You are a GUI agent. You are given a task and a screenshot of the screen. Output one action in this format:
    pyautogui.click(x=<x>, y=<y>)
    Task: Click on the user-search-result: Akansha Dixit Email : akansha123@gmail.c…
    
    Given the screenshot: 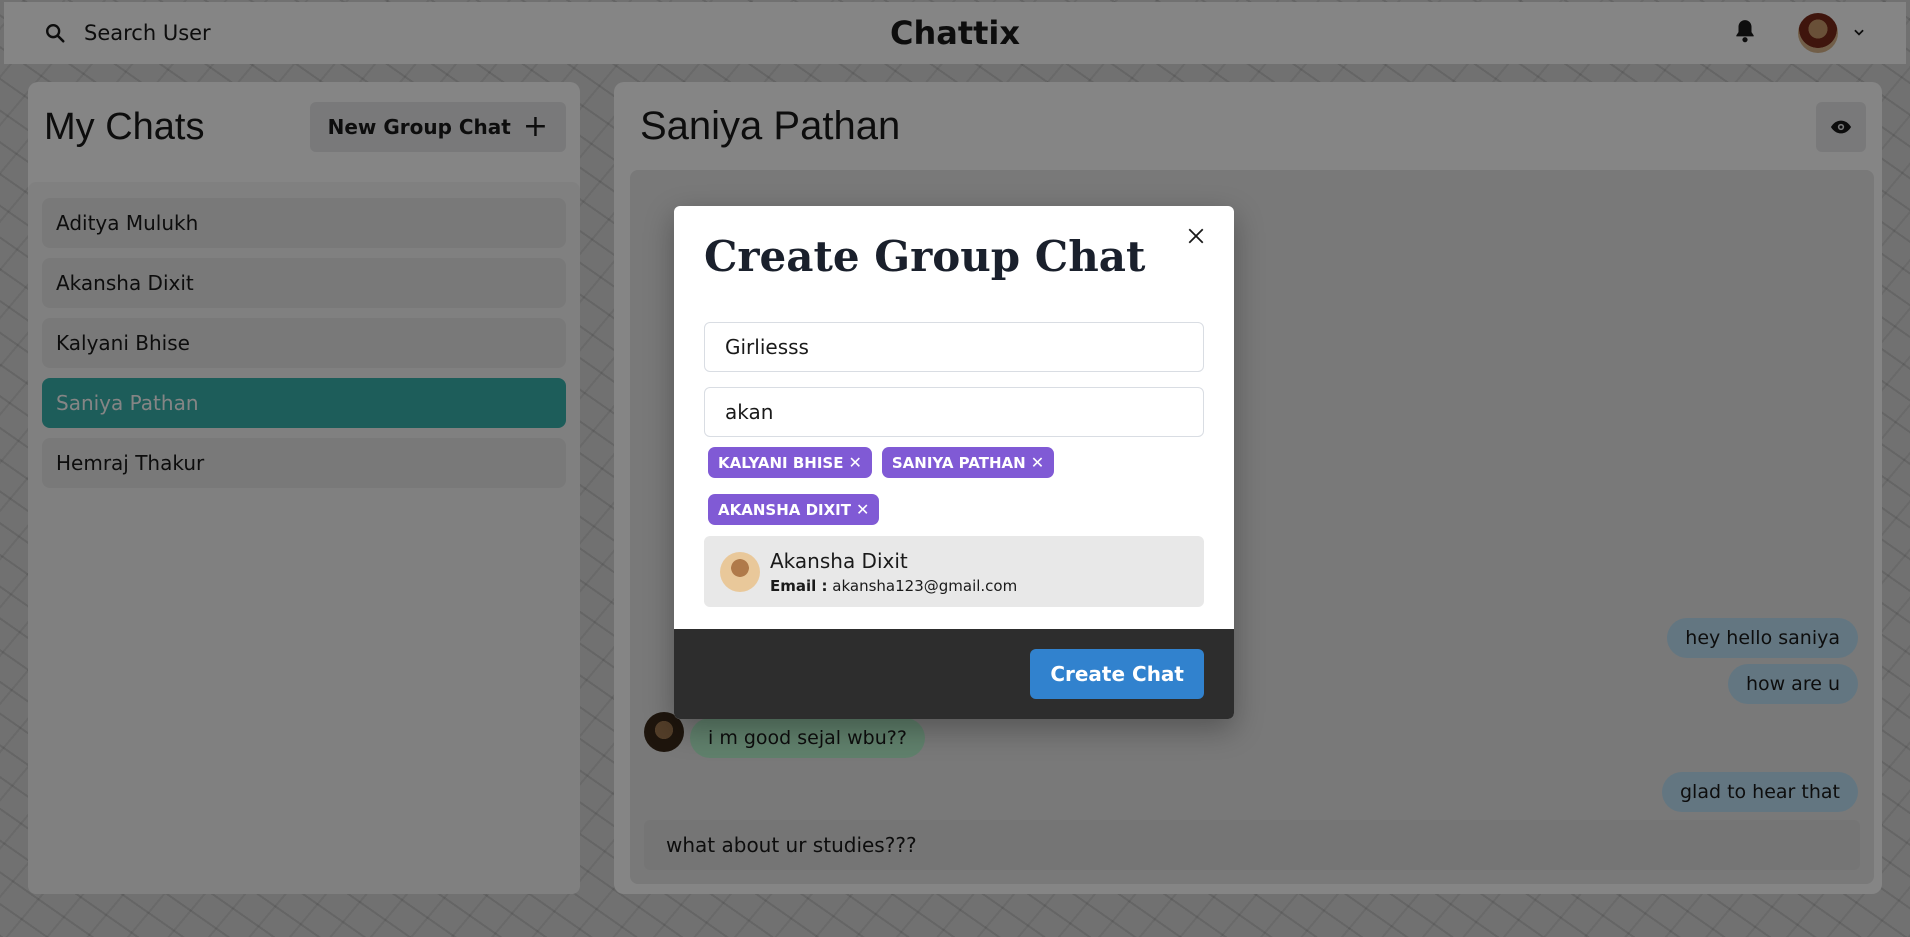 What is the action you would take?
    pyautogui.click(x=954, y=571)
    